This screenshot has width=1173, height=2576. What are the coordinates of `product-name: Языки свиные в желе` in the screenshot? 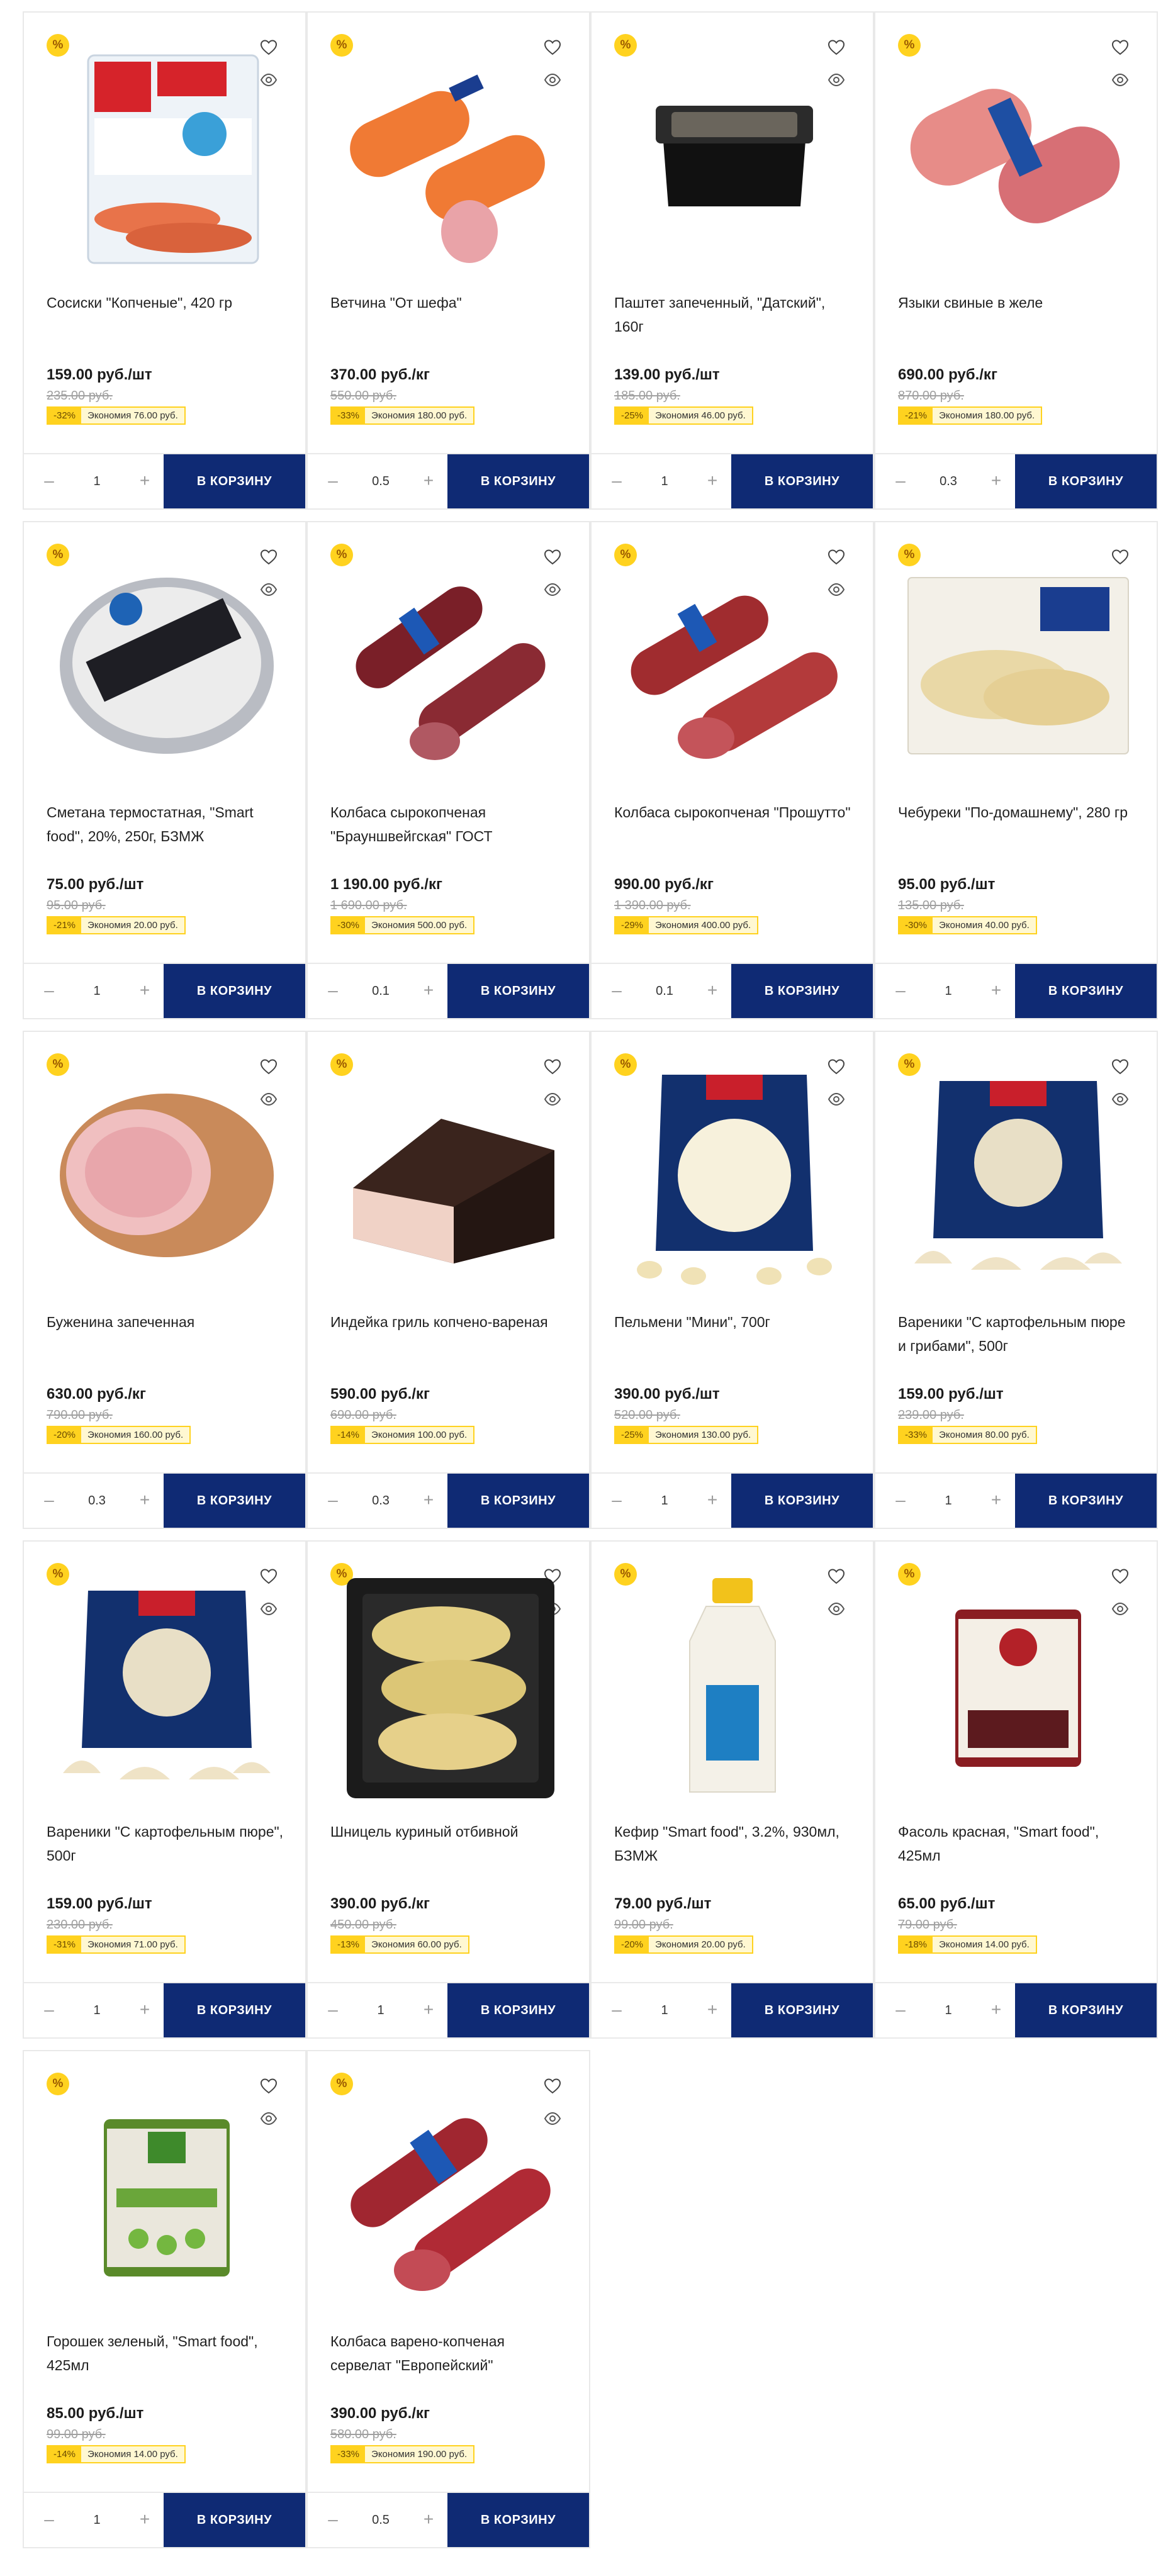 It's located at (1018, 303).